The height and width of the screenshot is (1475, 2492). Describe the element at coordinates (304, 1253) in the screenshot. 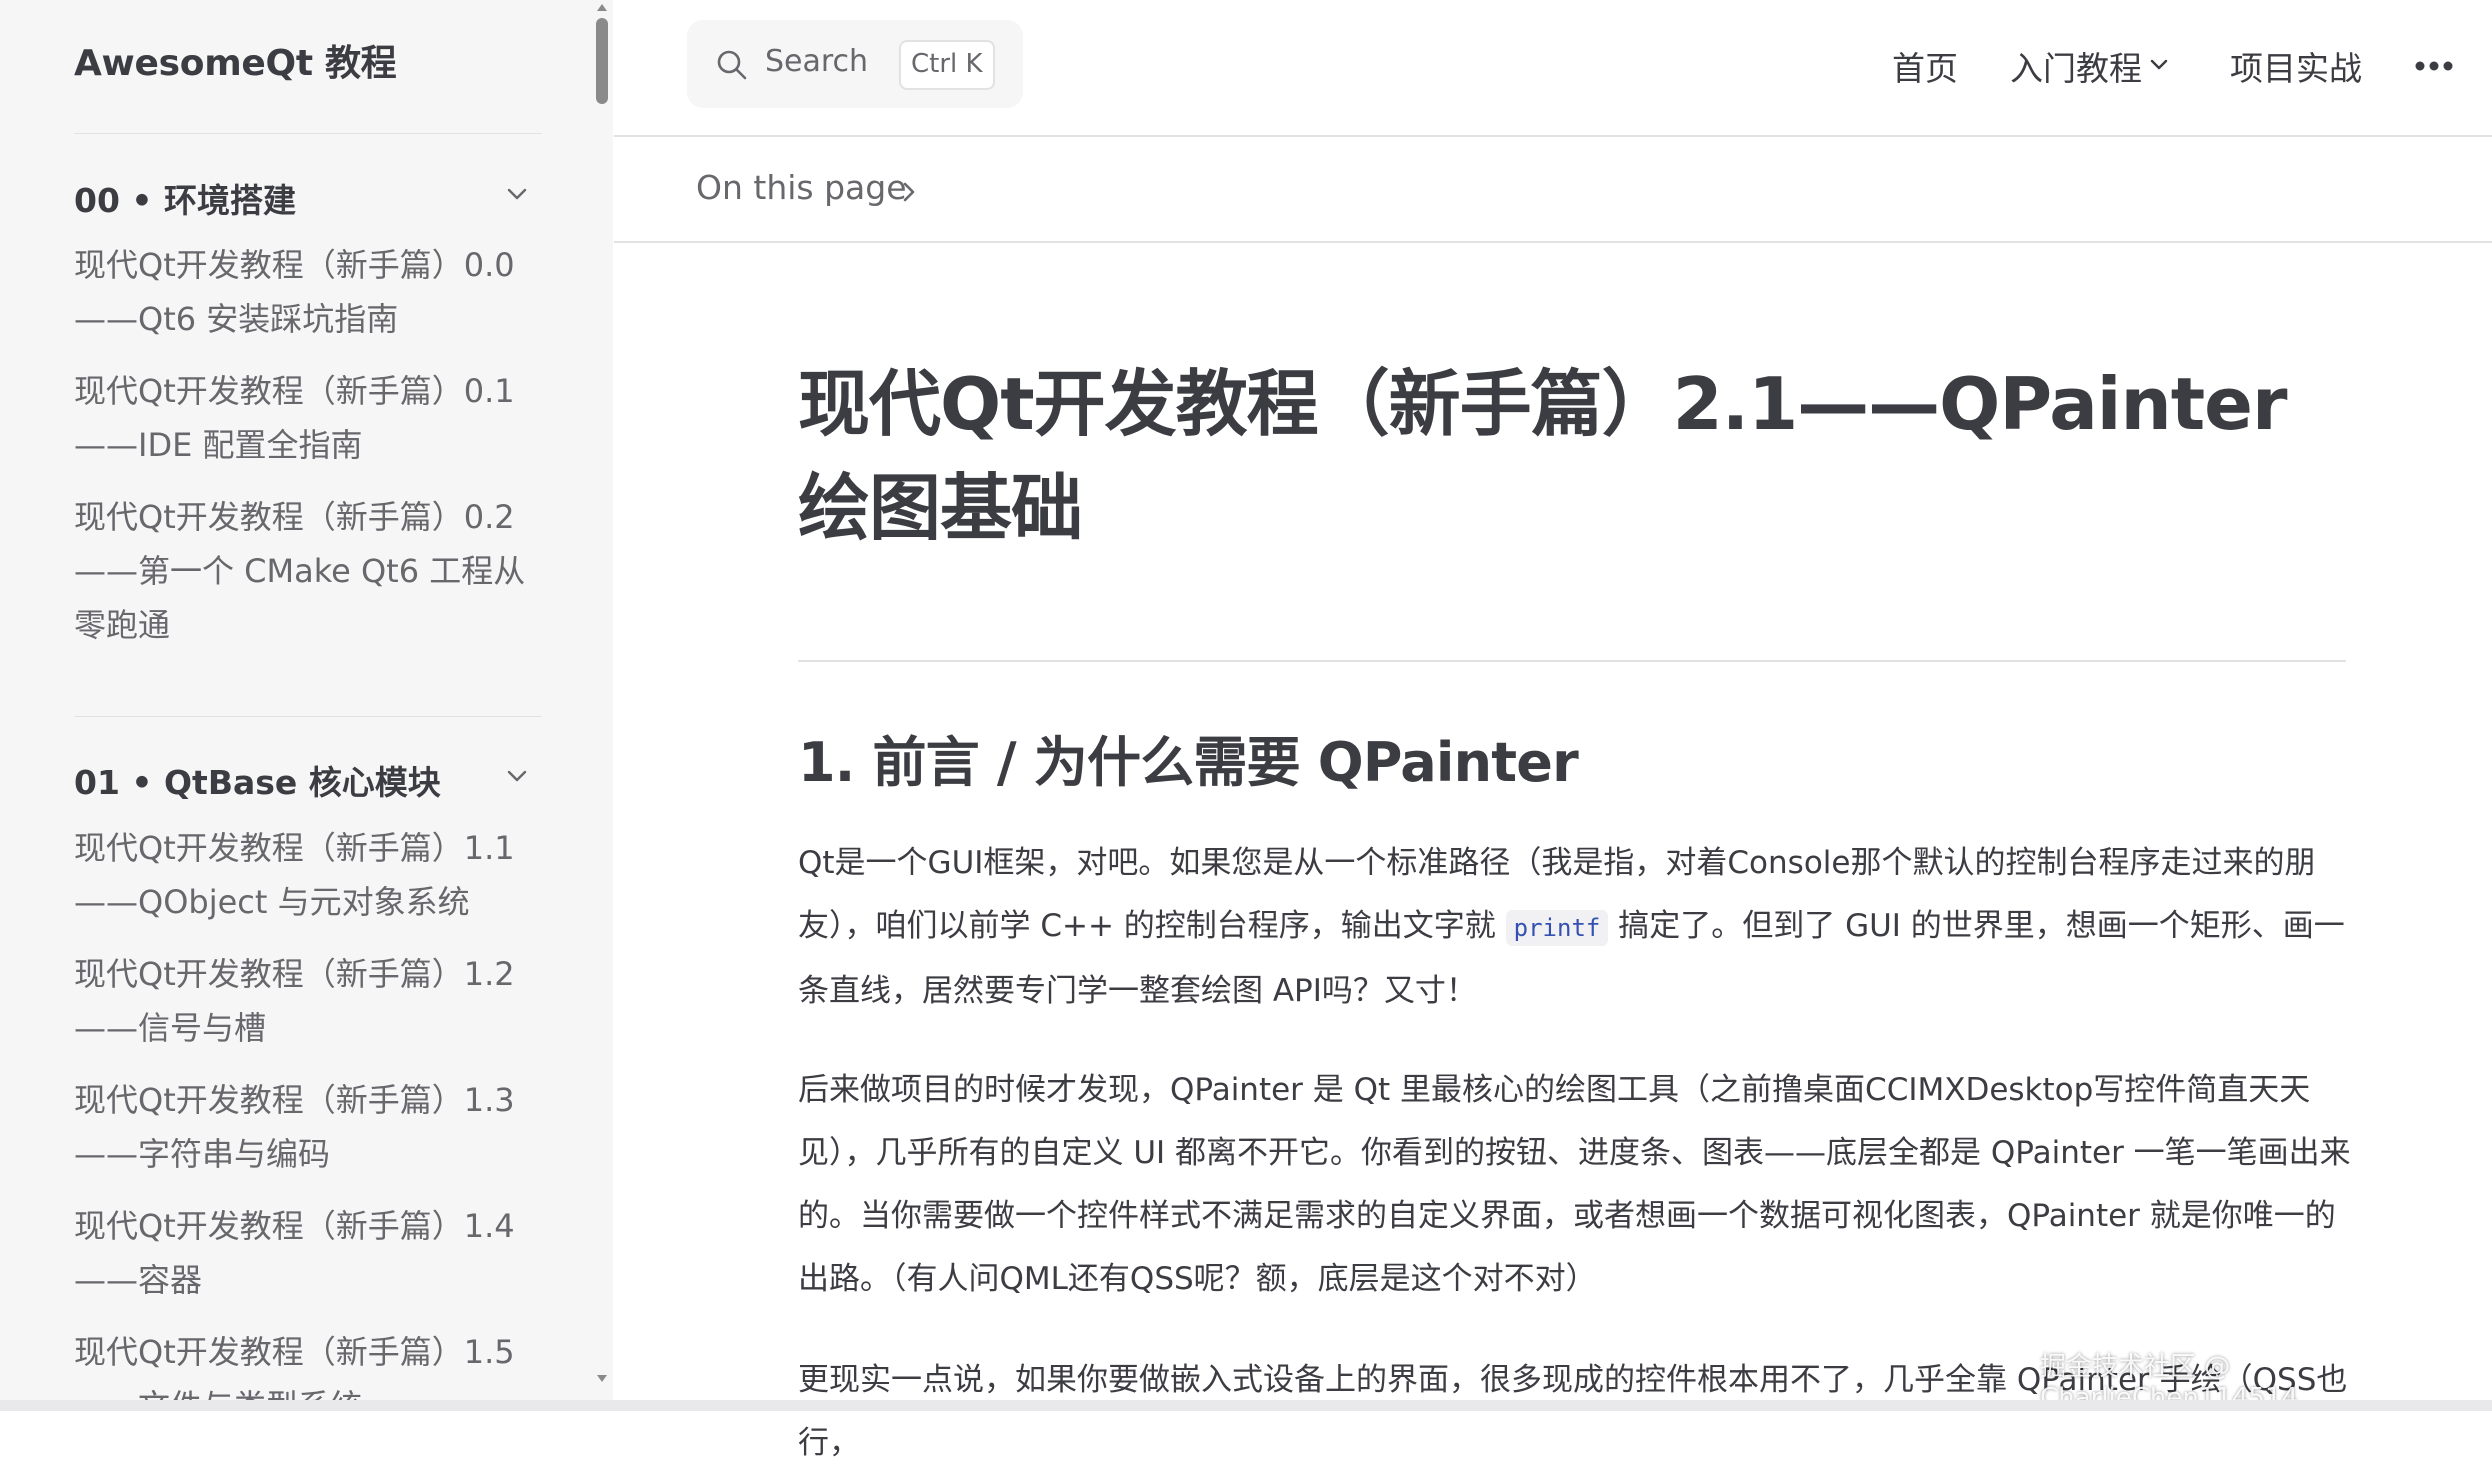

I see `sidebar-item: 现代Qt开发教程（新手篇）1.4——容器` at that location.